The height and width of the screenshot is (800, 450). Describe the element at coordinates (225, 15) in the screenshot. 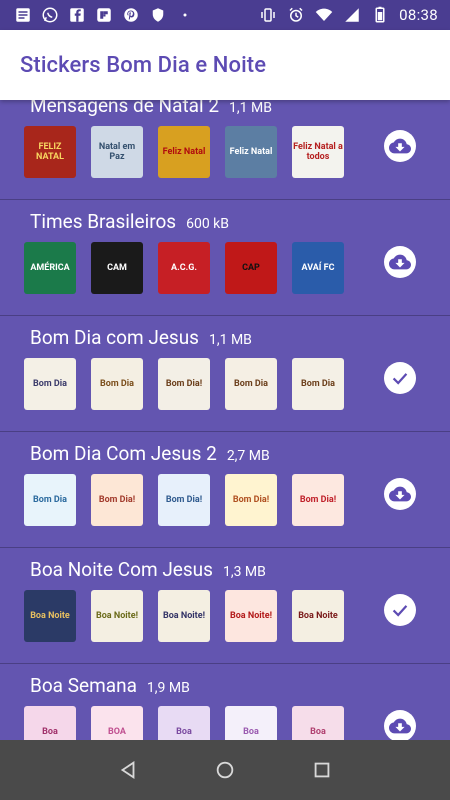

I see `status-bar: 08:38` at that location.